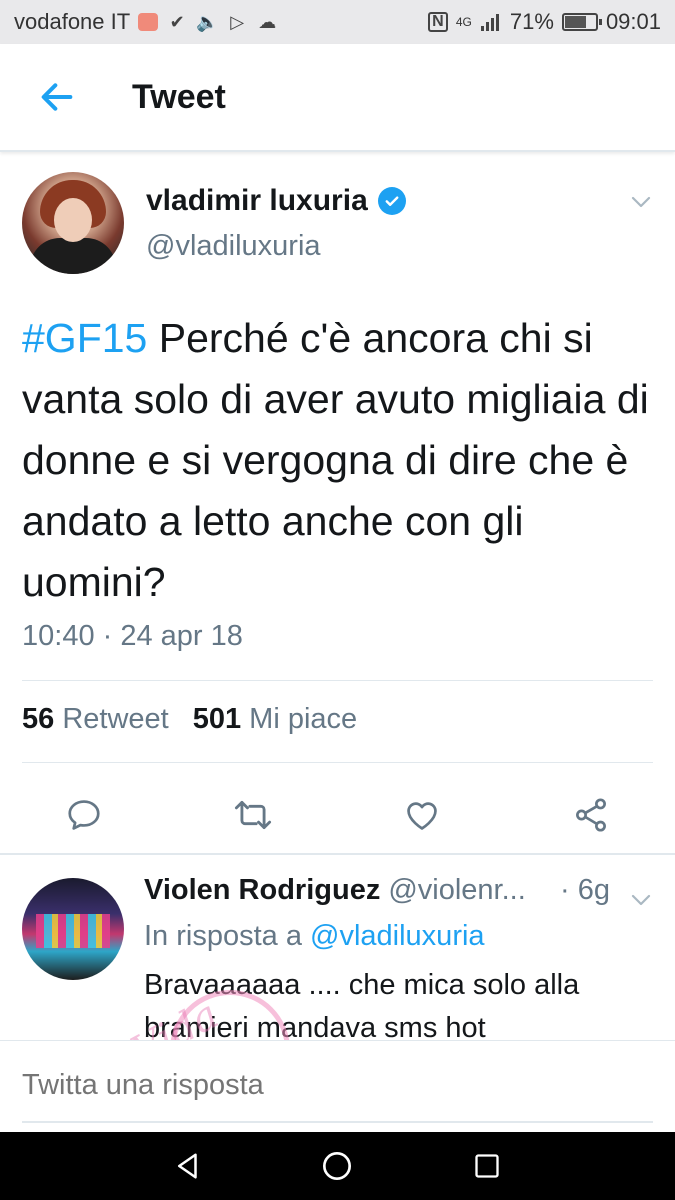 The height and width of the screenshot is (1200, 675). I want to click on retweet-stat: 56 Retweet, so click(95, 719).